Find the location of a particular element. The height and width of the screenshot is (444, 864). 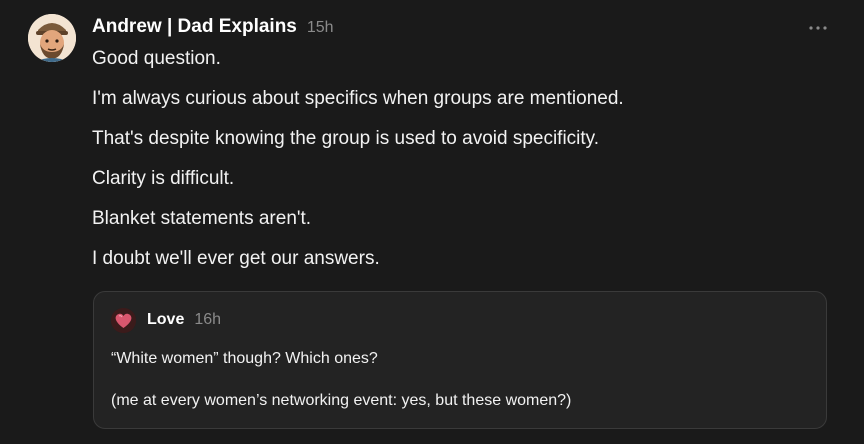

note-timestamp: 15h is located at coordinates (320, 28).